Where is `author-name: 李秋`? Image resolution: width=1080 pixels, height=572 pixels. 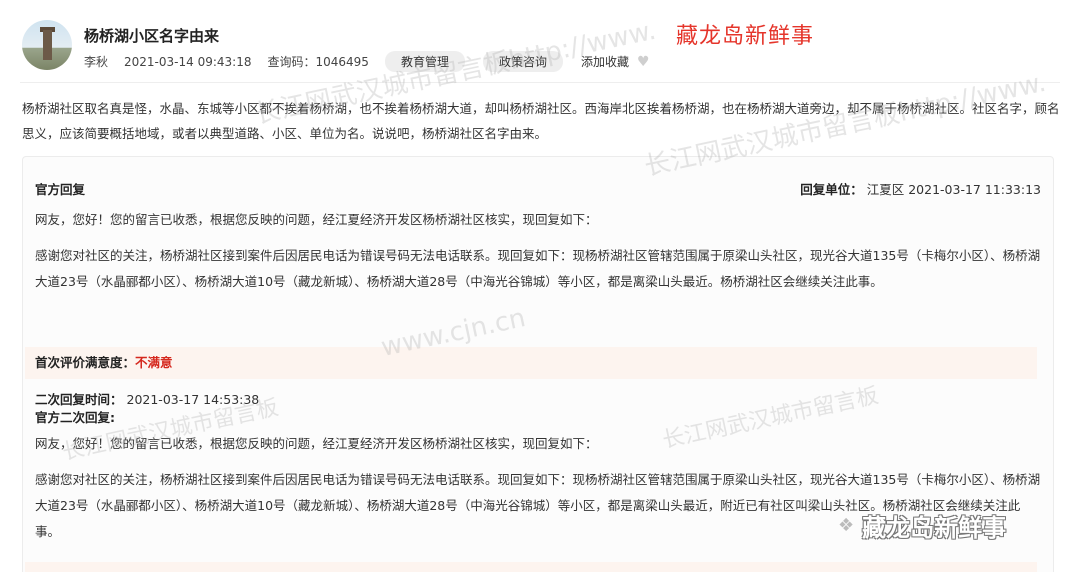 author-name: 李秋 is located at coordinates (96, 61).